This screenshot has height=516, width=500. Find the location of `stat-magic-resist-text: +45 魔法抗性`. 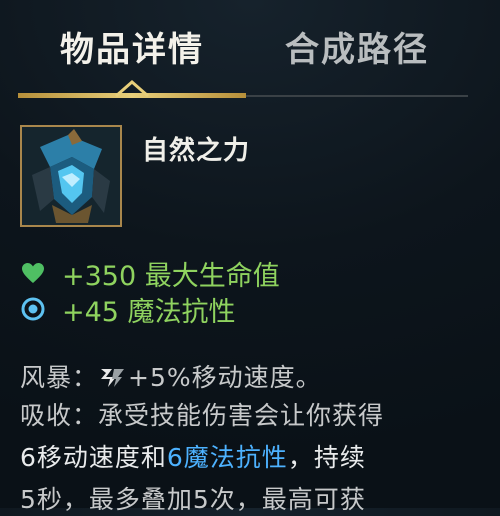

stat-magic-resist-text: +45 魔法抗性 is located at coordinates (149, 312).